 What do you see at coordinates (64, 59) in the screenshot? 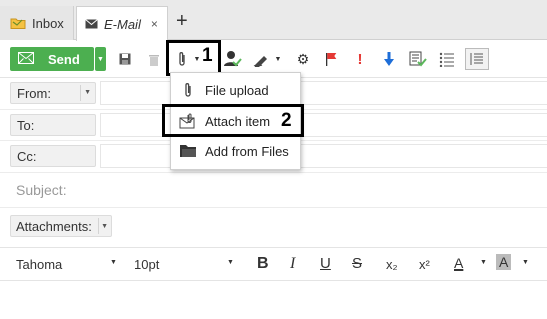
I see `send-label: Send` at bounding box center [64, 59].